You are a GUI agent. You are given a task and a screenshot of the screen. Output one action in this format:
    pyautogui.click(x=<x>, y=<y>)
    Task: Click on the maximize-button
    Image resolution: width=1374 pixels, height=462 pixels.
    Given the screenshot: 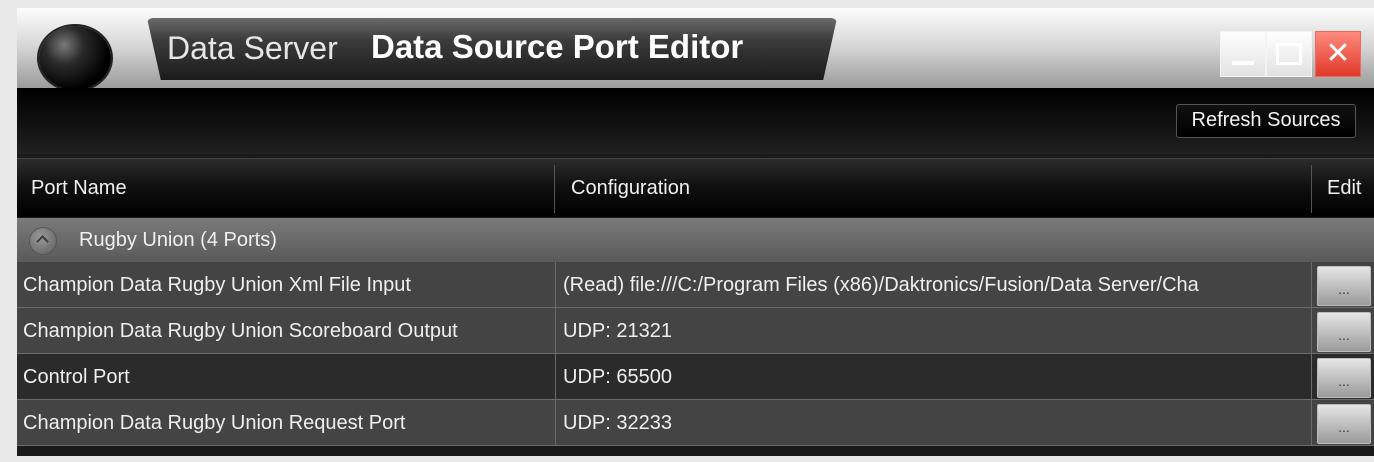 What is the action you would take?
    pyautogui.click(x=1289, y=54)
    